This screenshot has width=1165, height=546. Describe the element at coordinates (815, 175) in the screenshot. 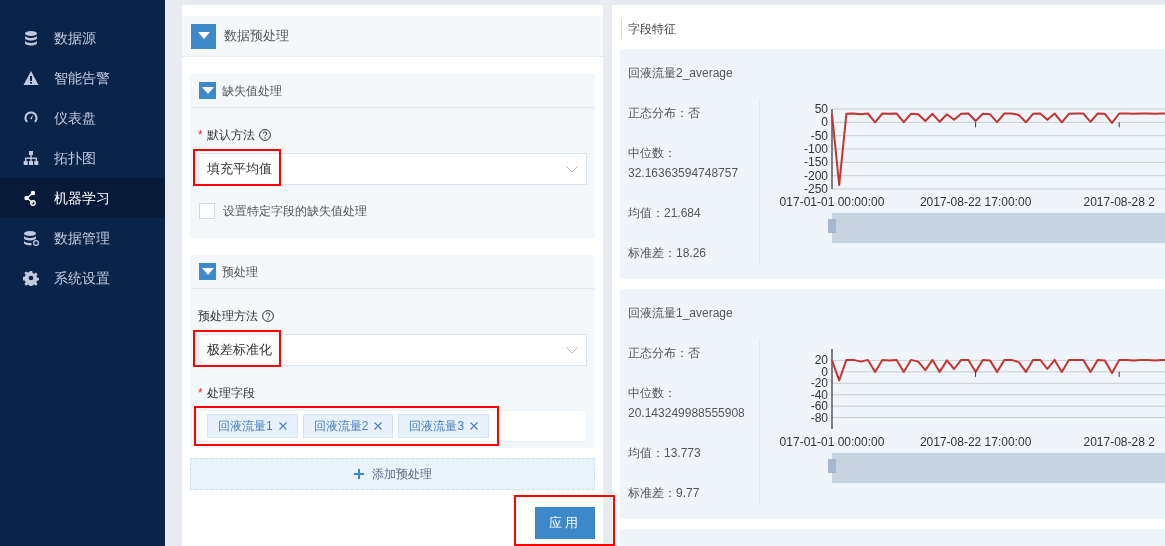

I see `axis-label: -200` at that location.